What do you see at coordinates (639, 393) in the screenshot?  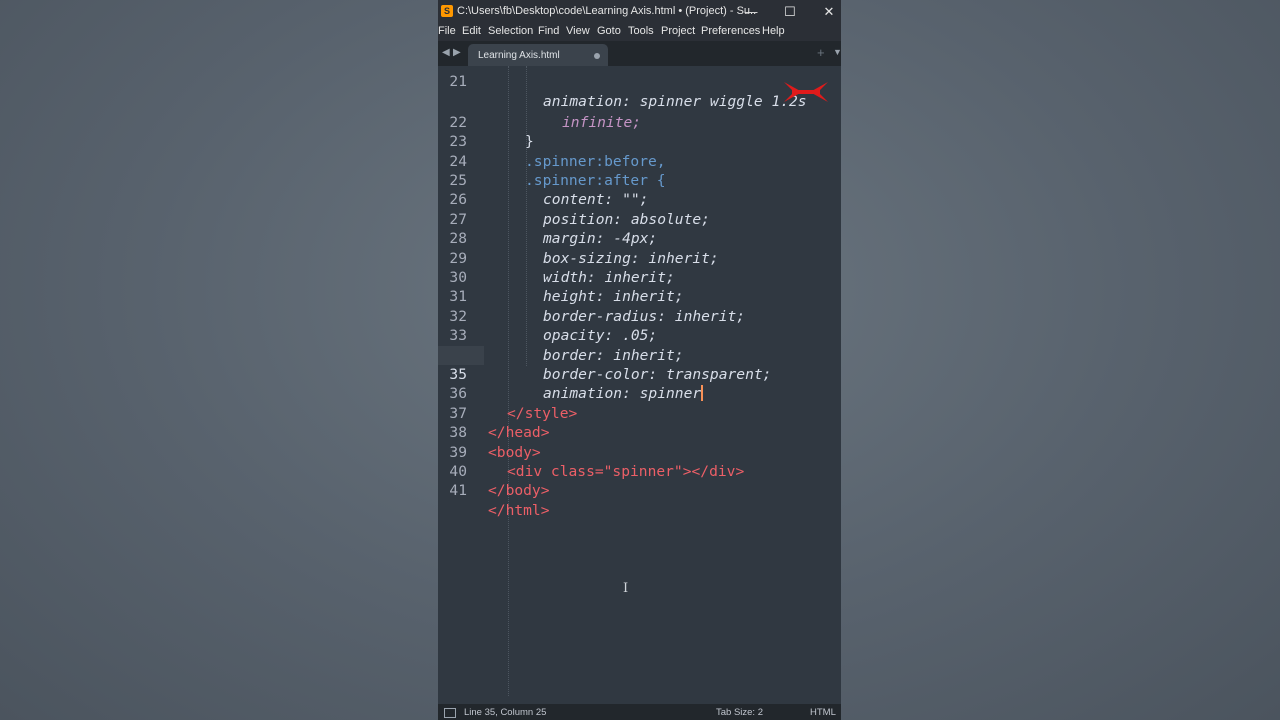 I see `code-line-36: 36 </style>` at bounding box center [639, 393].